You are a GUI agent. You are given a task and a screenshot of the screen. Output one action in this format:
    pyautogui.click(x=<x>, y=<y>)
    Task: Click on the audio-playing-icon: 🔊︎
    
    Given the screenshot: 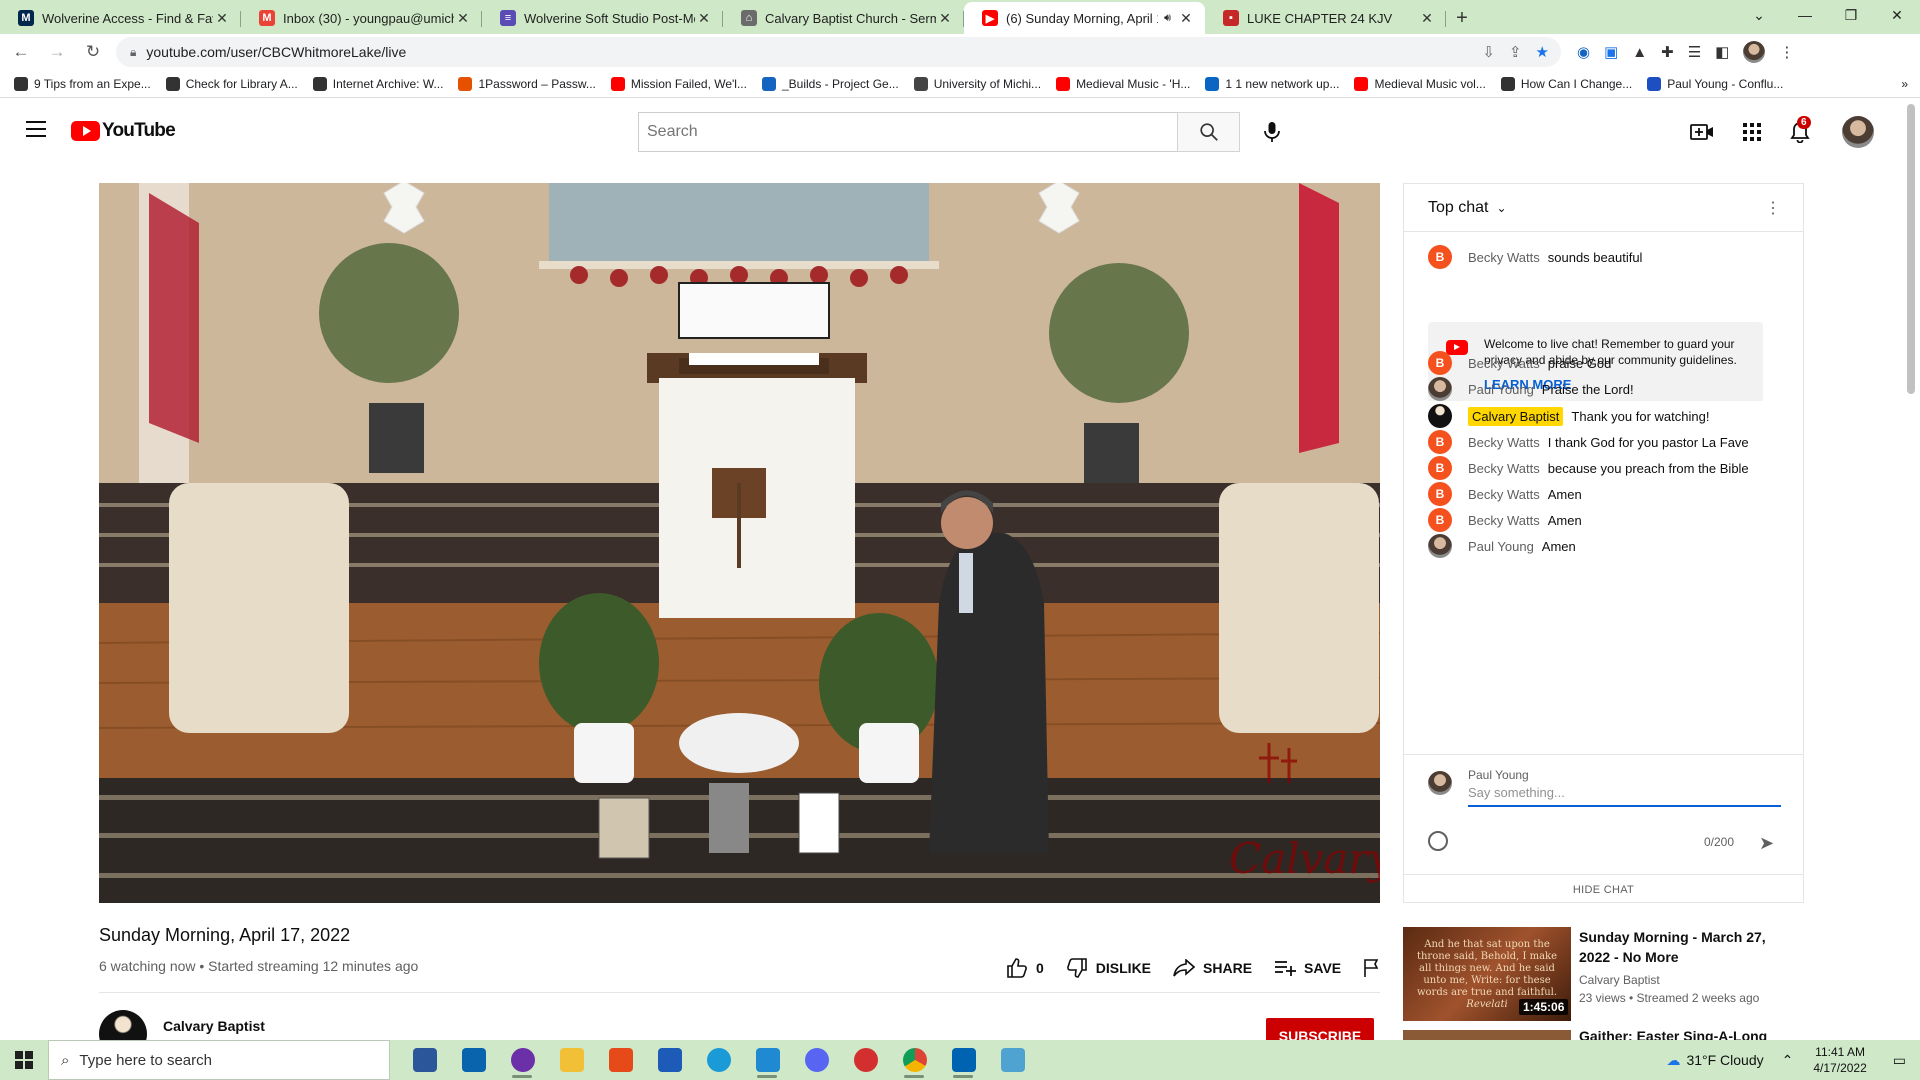 What is the action you would take?
    pyautogui.click(x=1167, y=18)
    